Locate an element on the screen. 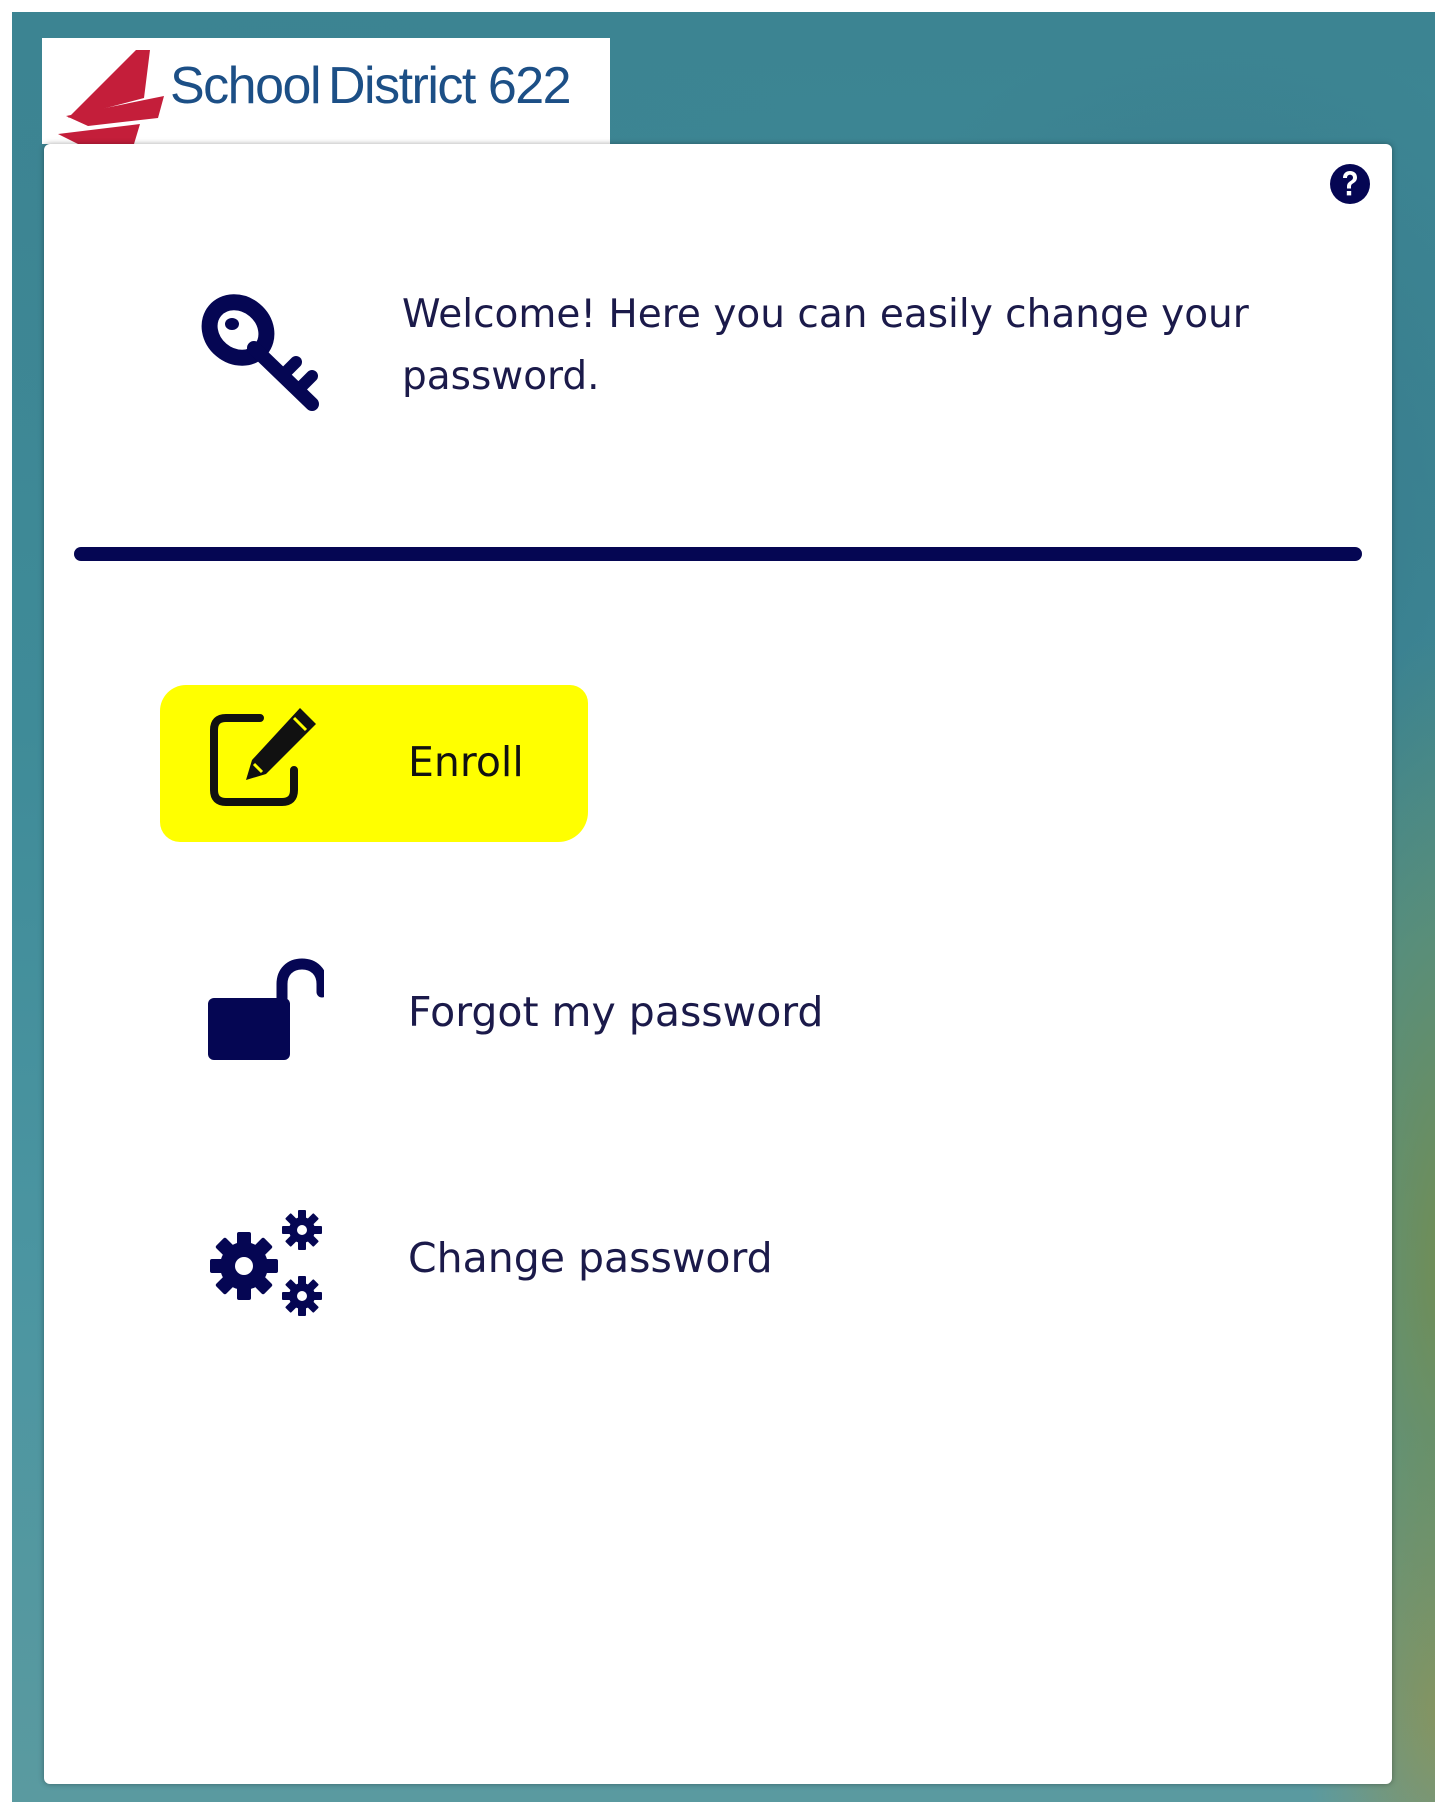  forgot-password-label: Forgot my password is located at coordinates (616, 1012).